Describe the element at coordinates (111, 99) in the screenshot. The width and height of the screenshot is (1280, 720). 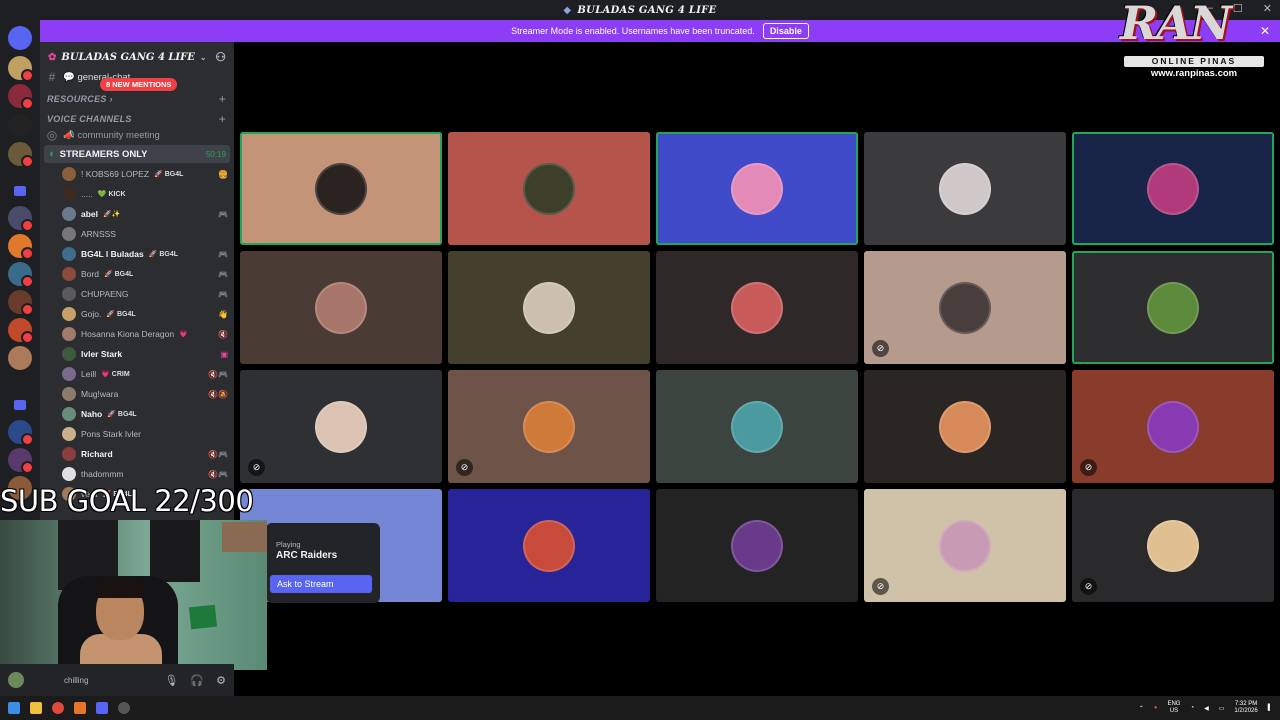
I see `chevron-right-icon: ›` at that location.